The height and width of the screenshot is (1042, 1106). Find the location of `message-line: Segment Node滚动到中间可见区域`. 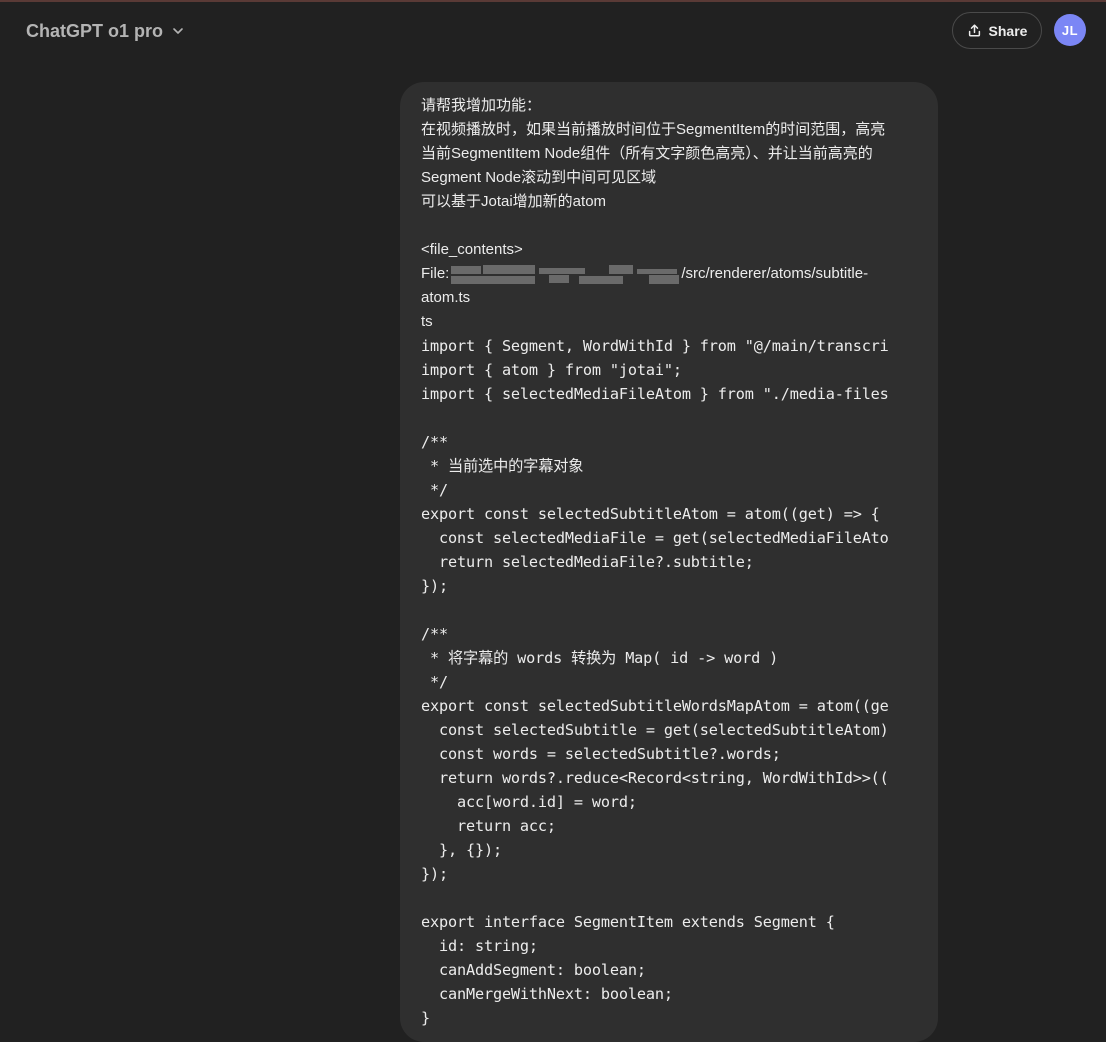

message-line: Segment Node滚动到中间可见区域 is located at coordinates (539, 177).